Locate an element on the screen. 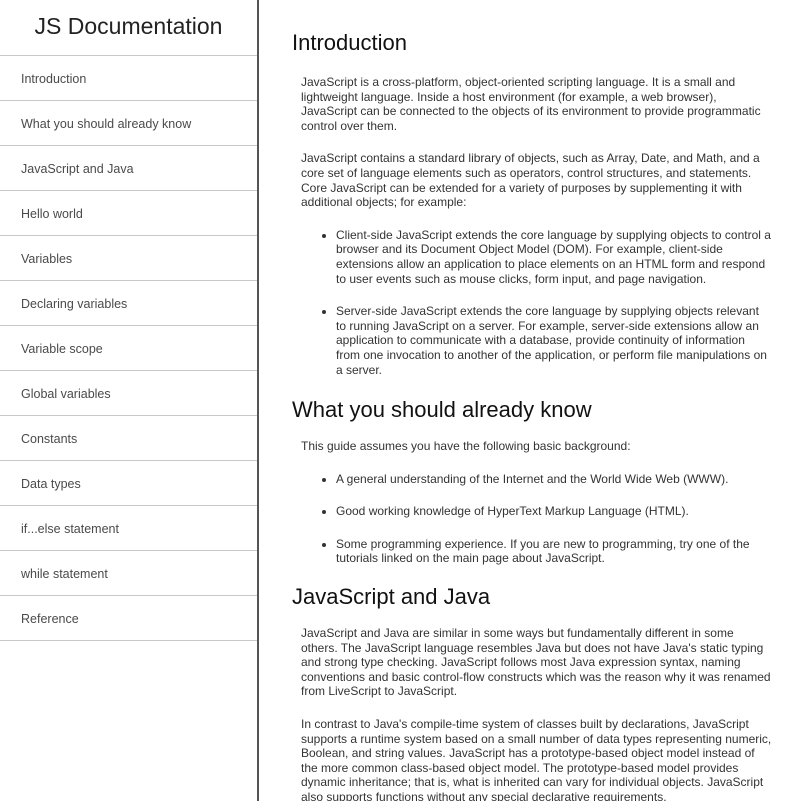 The image size is (792, 801). nav-item: Declaring variables is located at coordinates (128, 303).